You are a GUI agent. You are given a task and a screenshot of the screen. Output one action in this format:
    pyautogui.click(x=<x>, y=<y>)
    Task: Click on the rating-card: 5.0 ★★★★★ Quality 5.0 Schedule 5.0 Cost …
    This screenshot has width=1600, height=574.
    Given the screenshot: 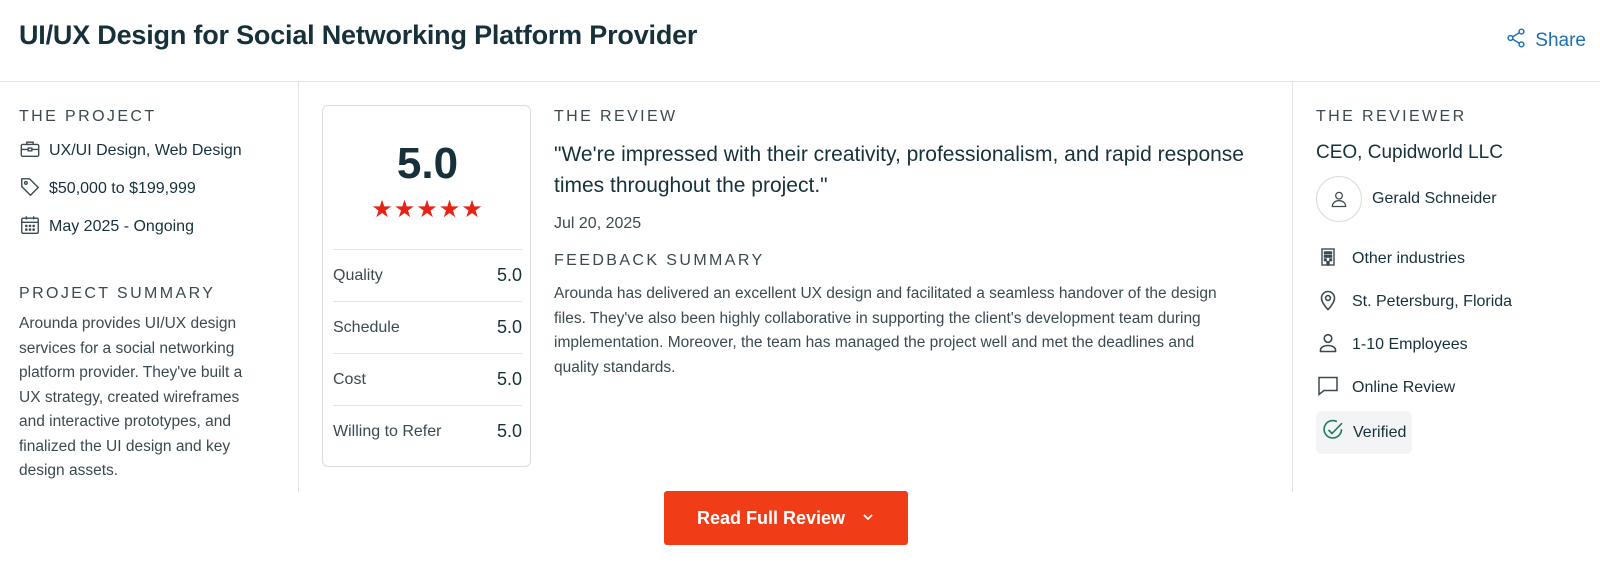 What is the action you would take?
    pyautogui.click(x=426, y=286)
    